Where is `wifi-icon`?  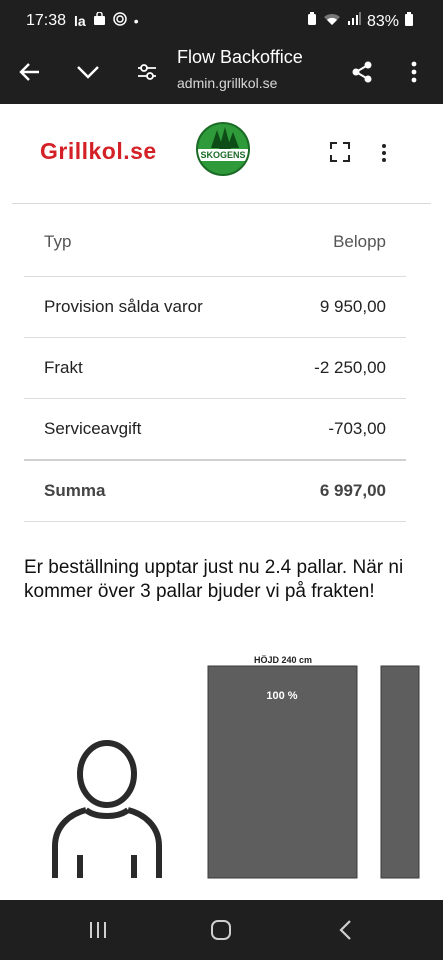
wifi-icon is located at coordinates (332, 21).